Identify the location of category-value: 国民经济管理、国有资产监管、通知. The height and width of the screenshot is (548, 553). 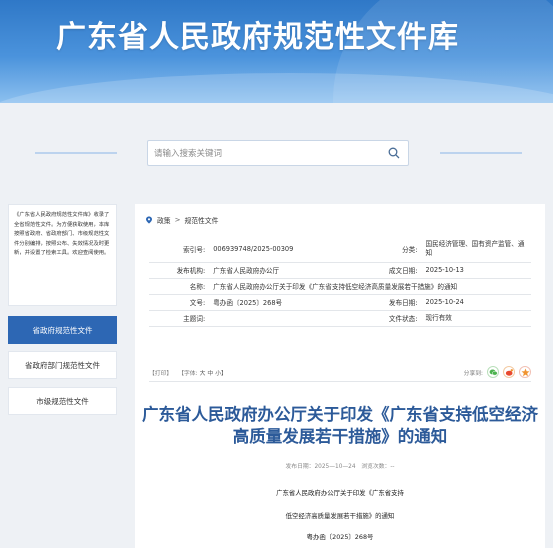
(476, 249).